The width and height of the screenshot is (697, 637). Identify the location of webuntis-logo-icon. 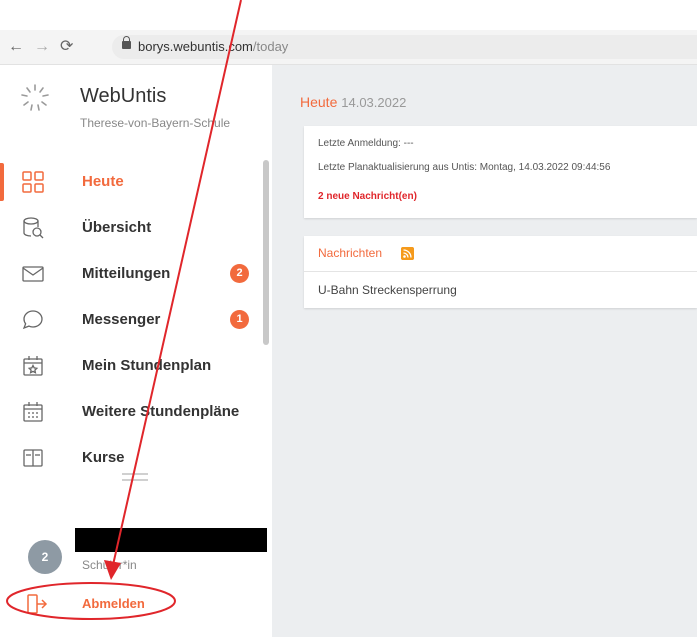
(35, 97).